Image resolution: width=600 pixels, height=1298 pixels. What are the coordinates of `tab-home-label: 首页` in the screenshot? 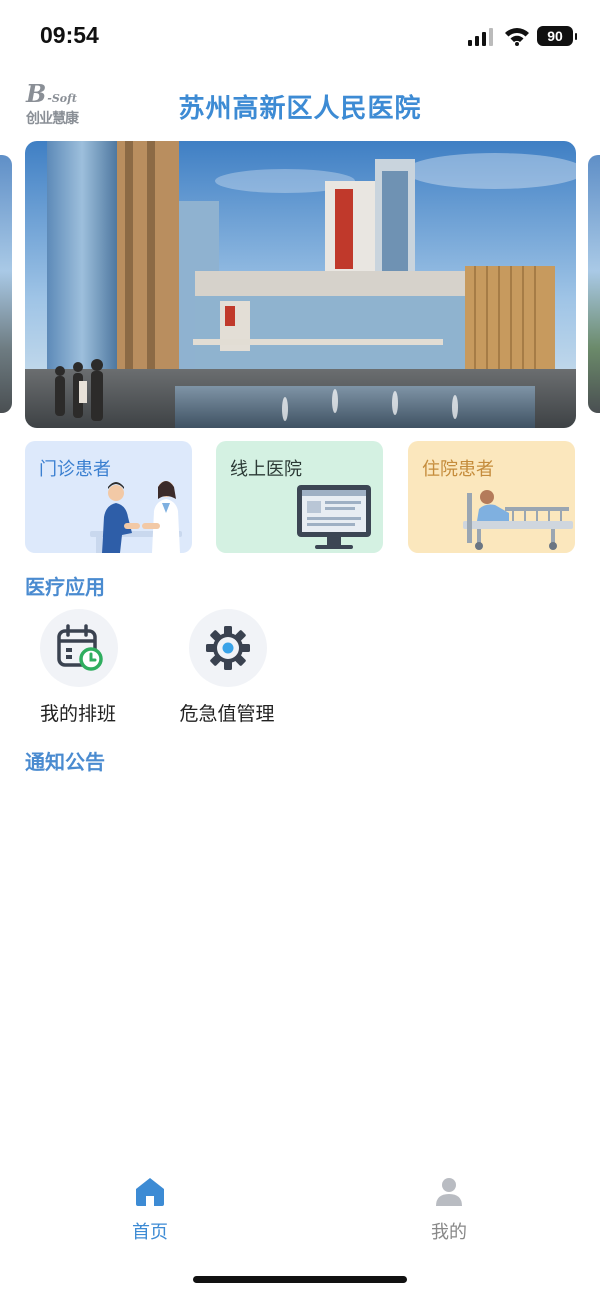 It's located at (150, 1232).